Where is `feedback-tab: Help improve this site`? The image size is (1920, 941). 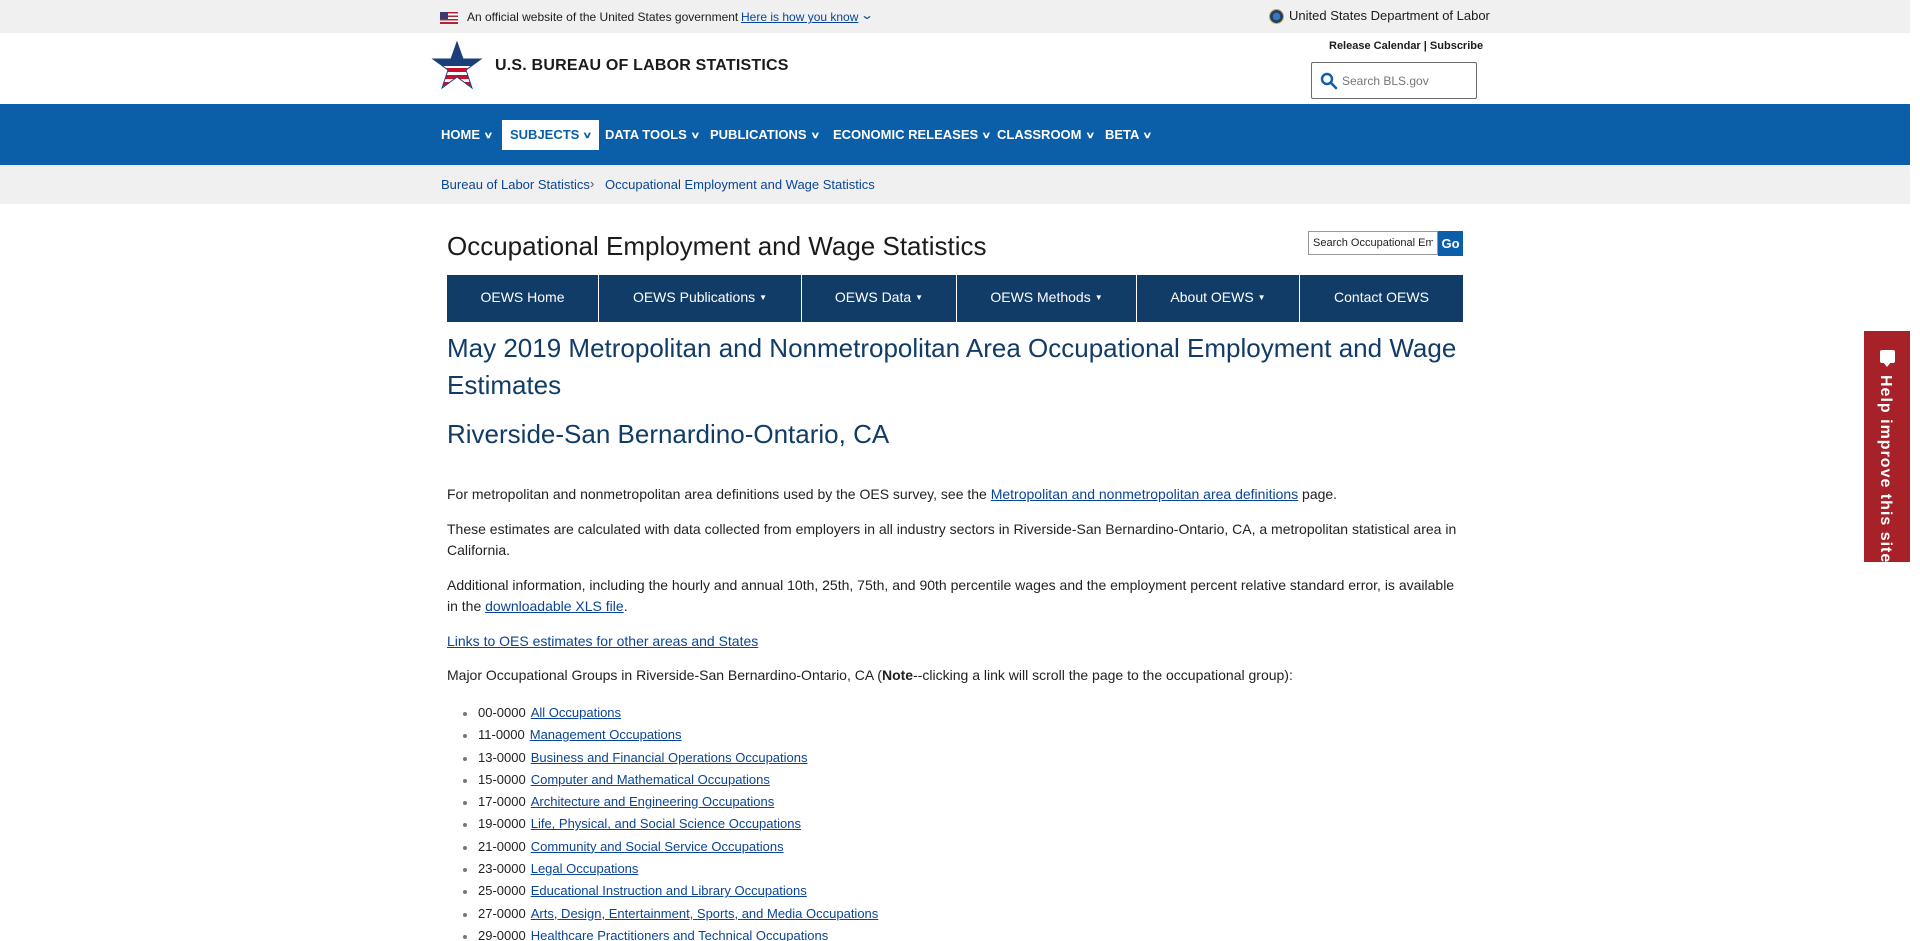
feedback-tab: Help improve this site is located at coordinates (1887, 447).